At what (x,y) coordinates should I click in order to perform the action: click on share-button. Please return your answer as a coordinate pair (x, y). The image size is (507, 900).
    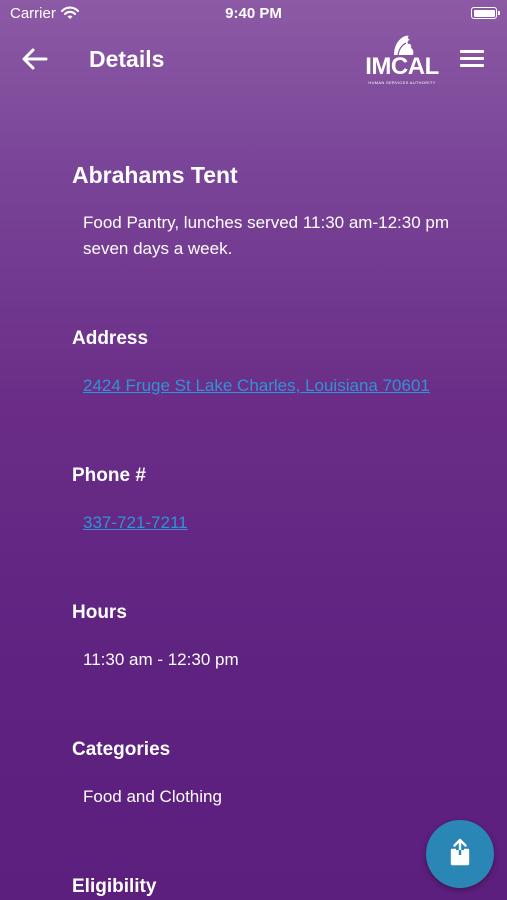
    Looking at the image, I should click on (460, 854).